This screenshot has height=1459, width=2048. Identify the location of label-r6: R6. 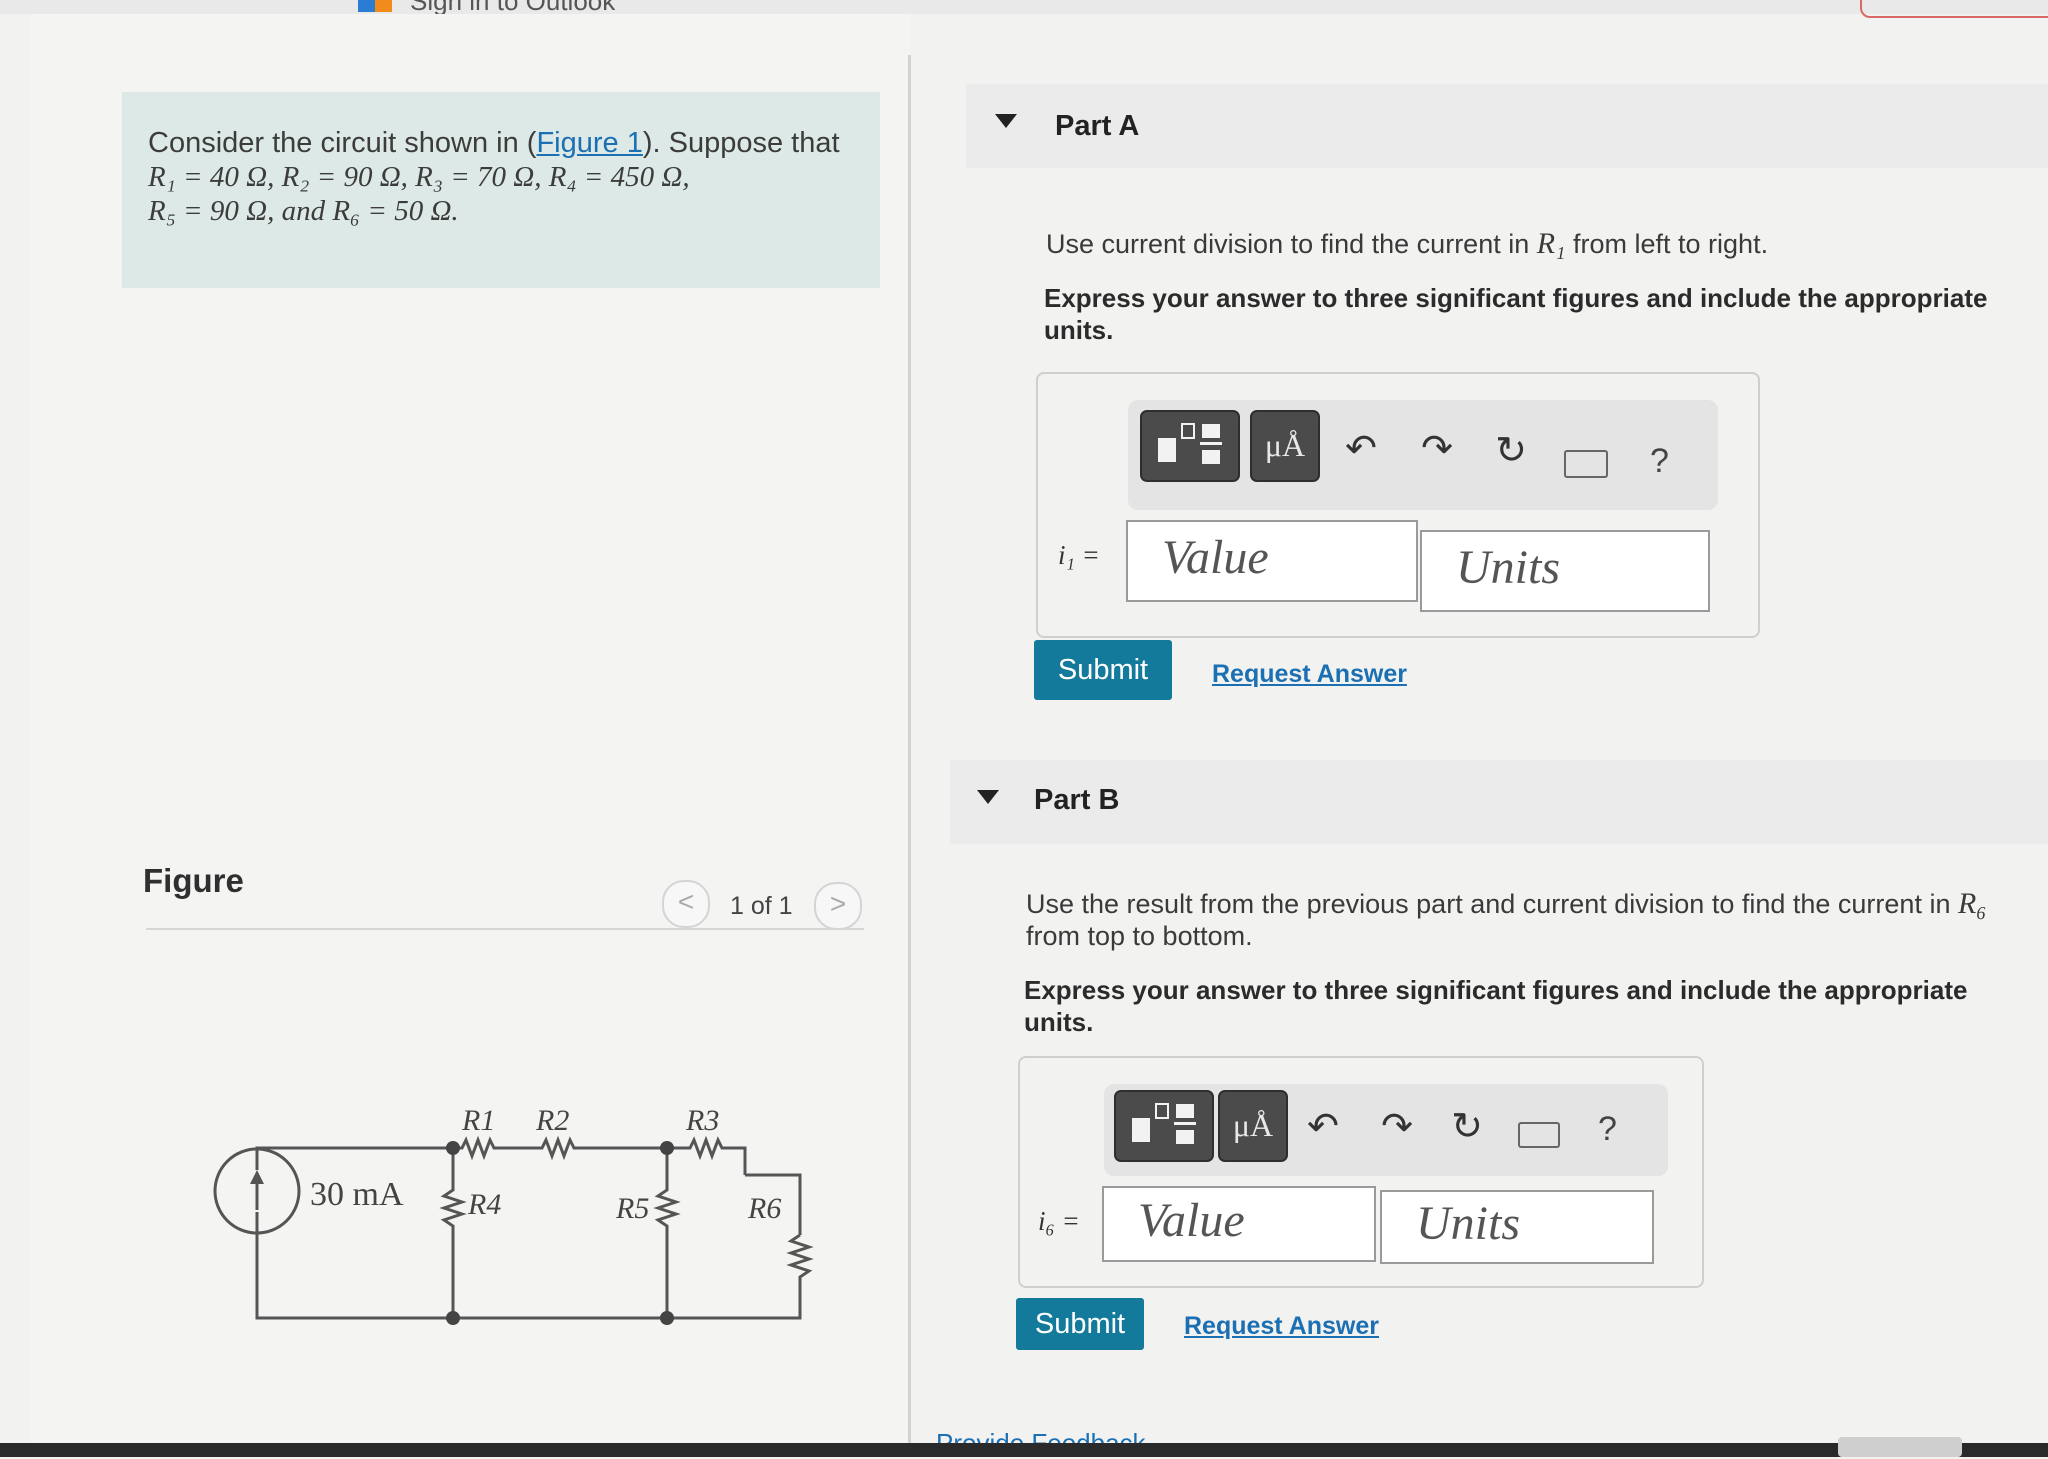
(764, 1208).